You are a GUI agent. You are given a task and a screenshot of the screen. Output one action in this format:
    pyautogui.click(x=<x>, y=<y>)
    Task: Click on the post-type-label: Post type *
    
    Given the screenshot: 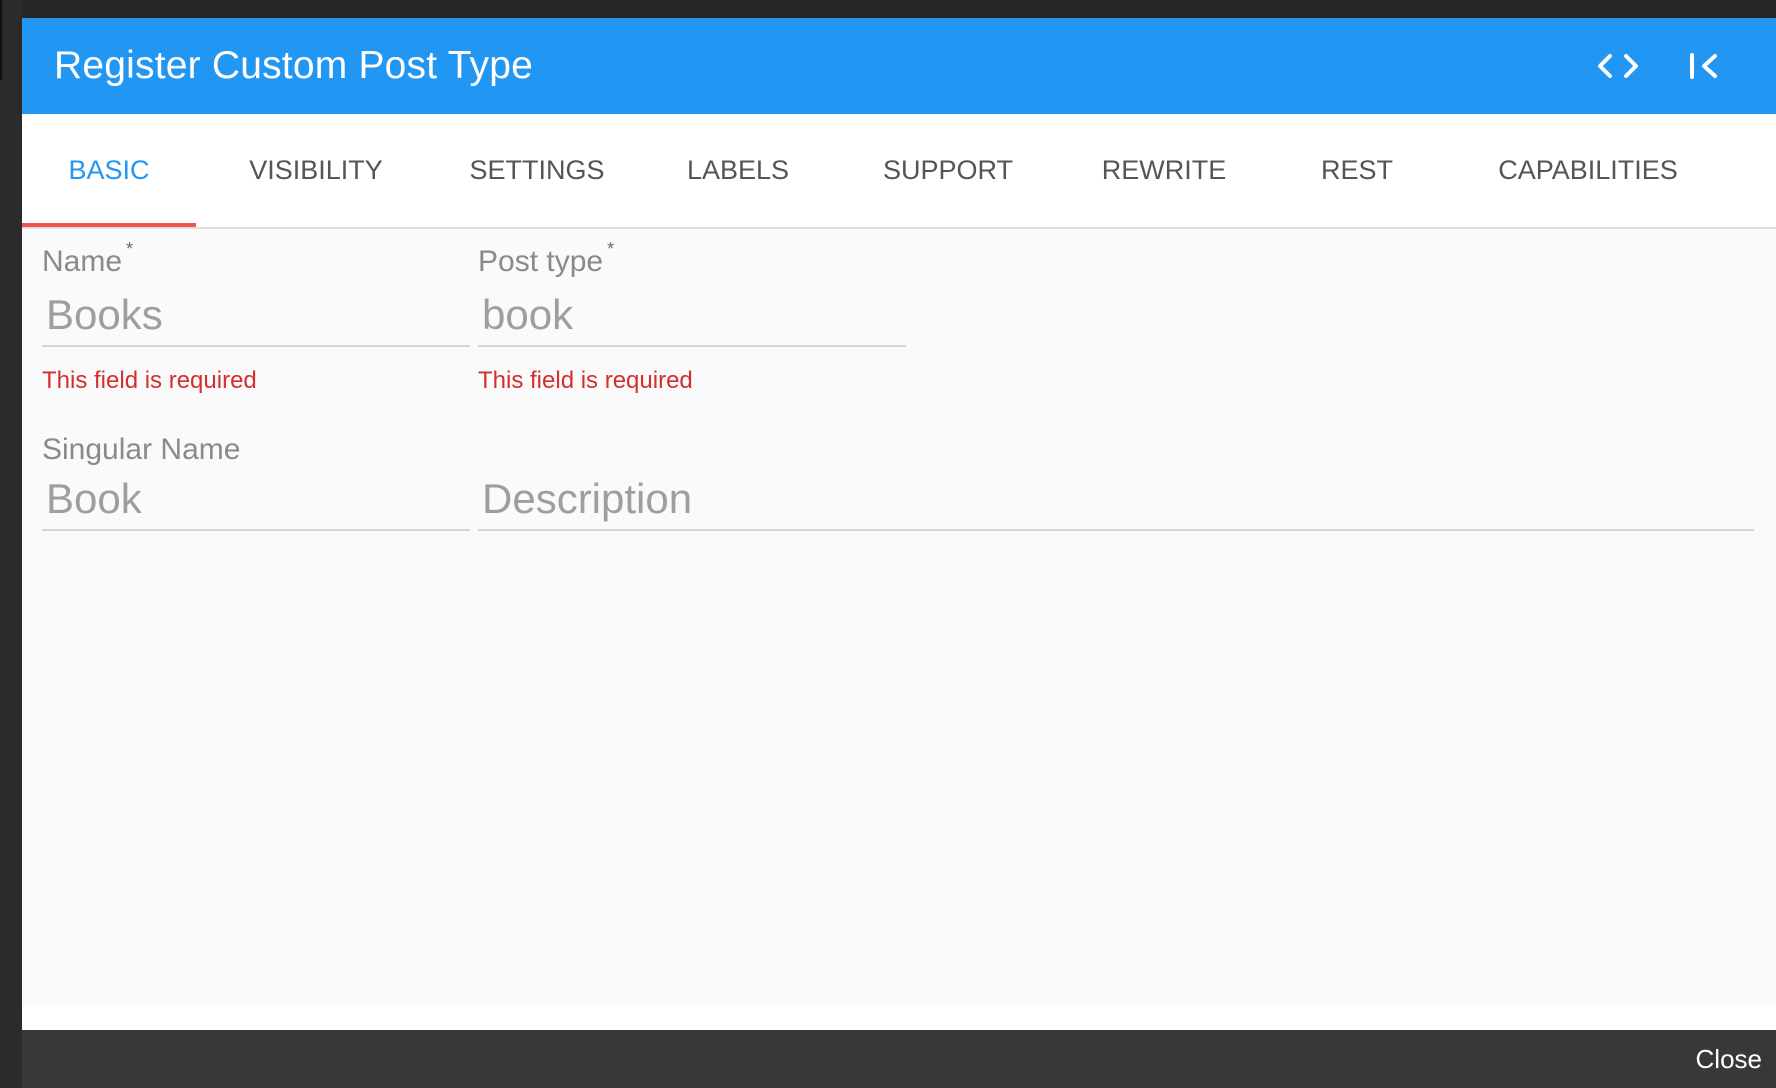 What is the action you would take?
    pyautogui.click(x=546, y=259)
    